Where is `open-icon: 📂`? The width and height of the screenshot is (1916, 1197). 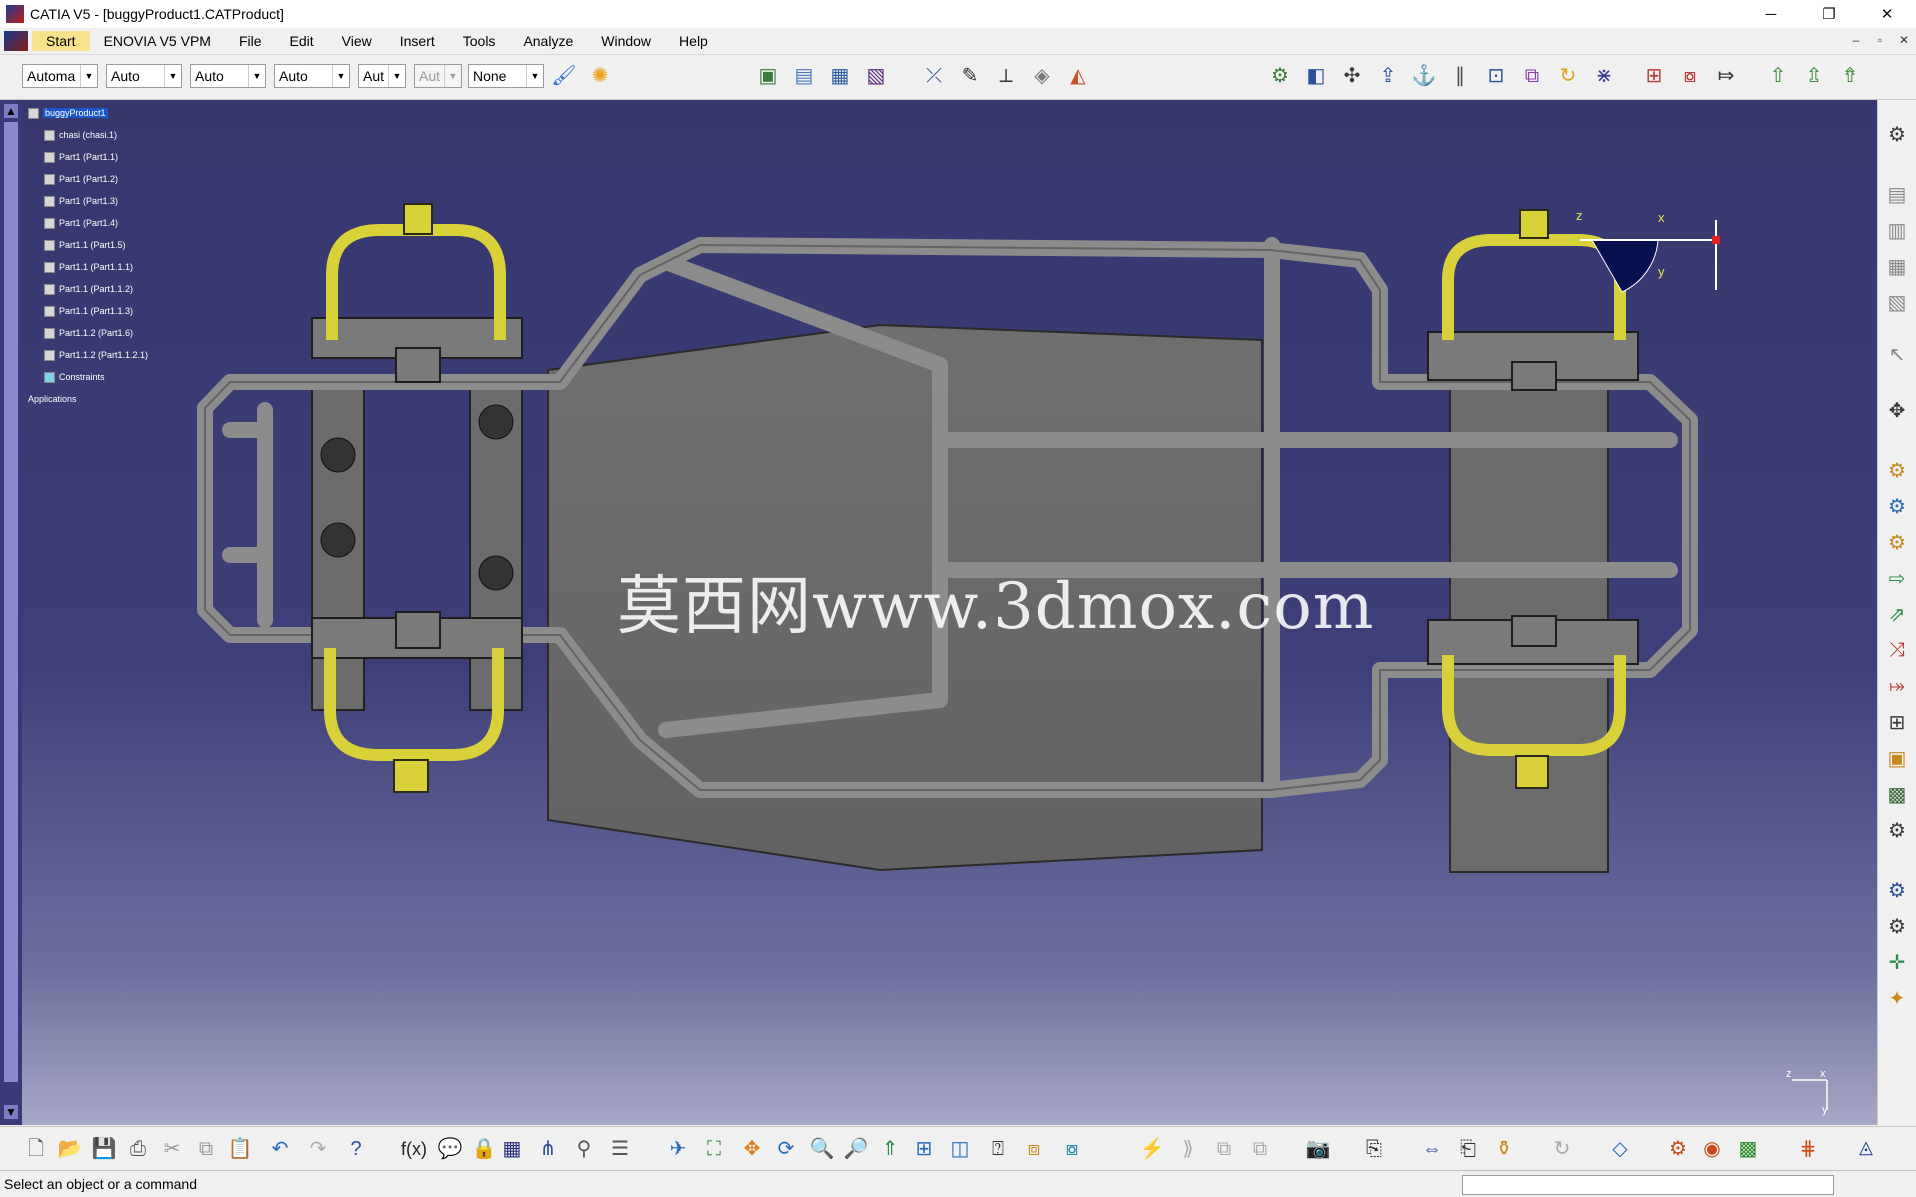 open-icon: 📂 is located at coordinates (70, 1149).